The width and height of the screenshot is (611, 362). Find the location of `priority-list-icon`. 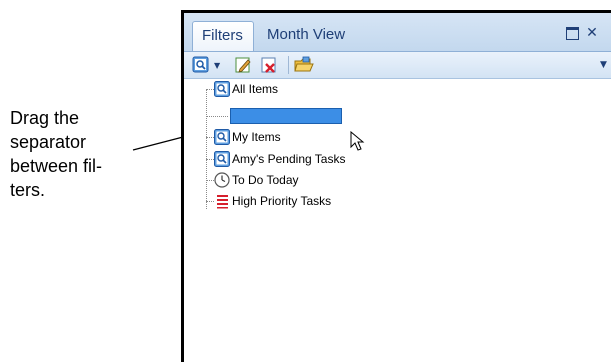

priority-list-icon is located at coordinates (222, 201).